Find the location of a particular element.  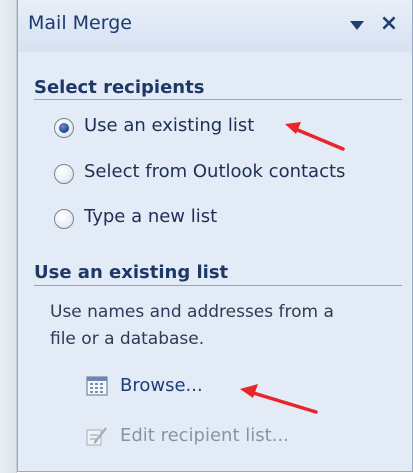

close-button: × is located at coordinates (389, 24).